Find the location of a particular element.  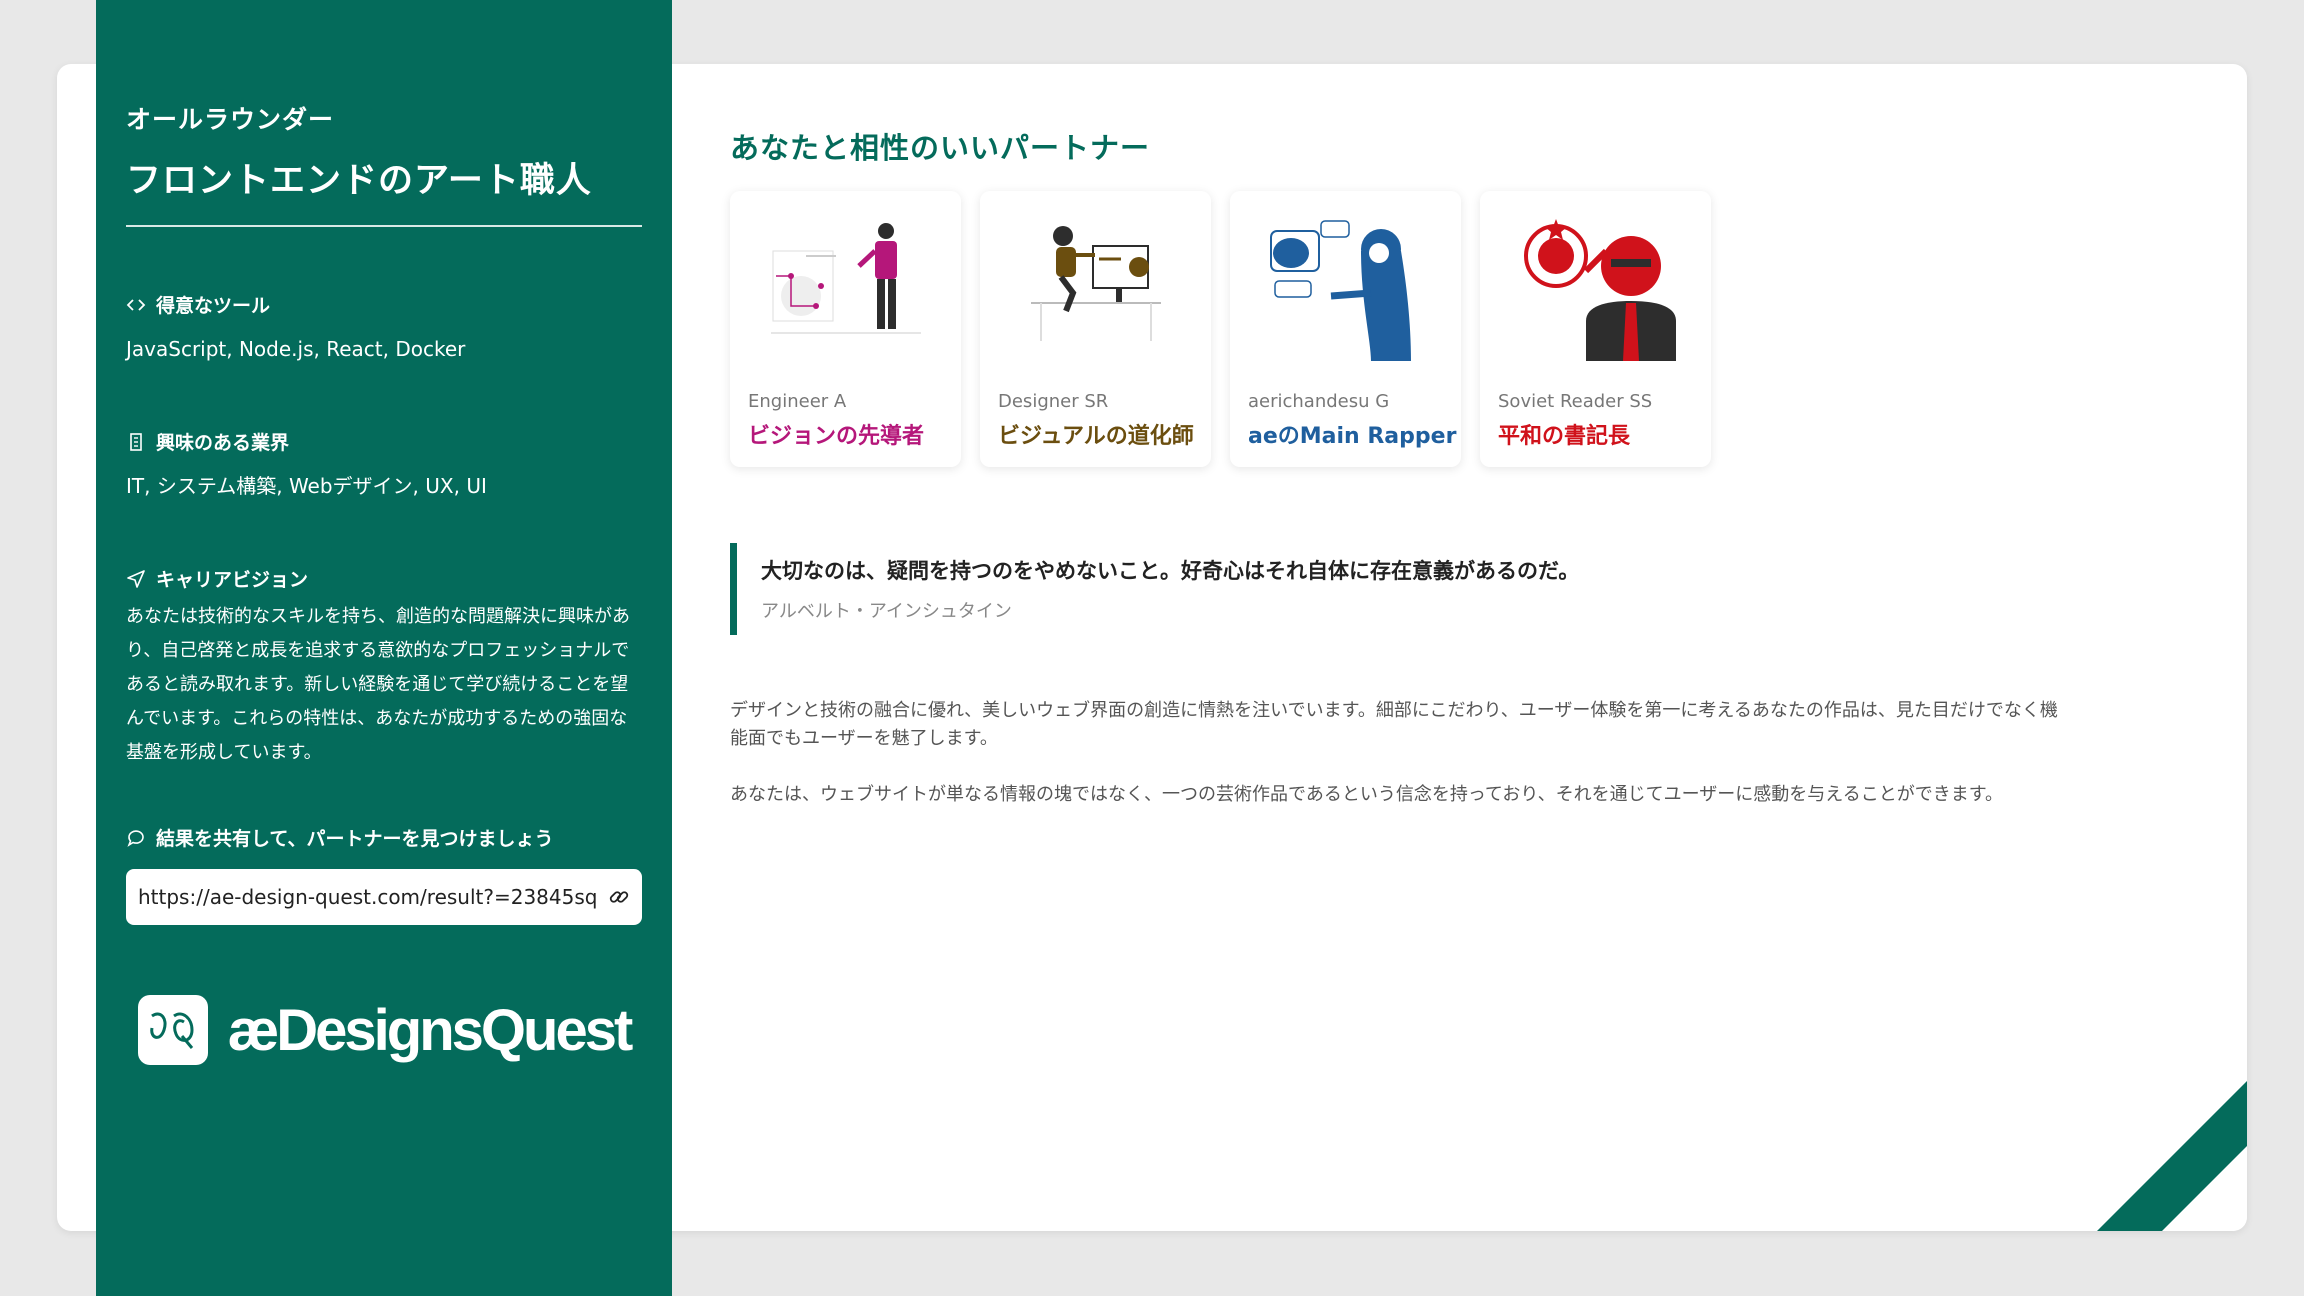

partner-title: aeのMain Rapper is located at coordinates (1352, 436).